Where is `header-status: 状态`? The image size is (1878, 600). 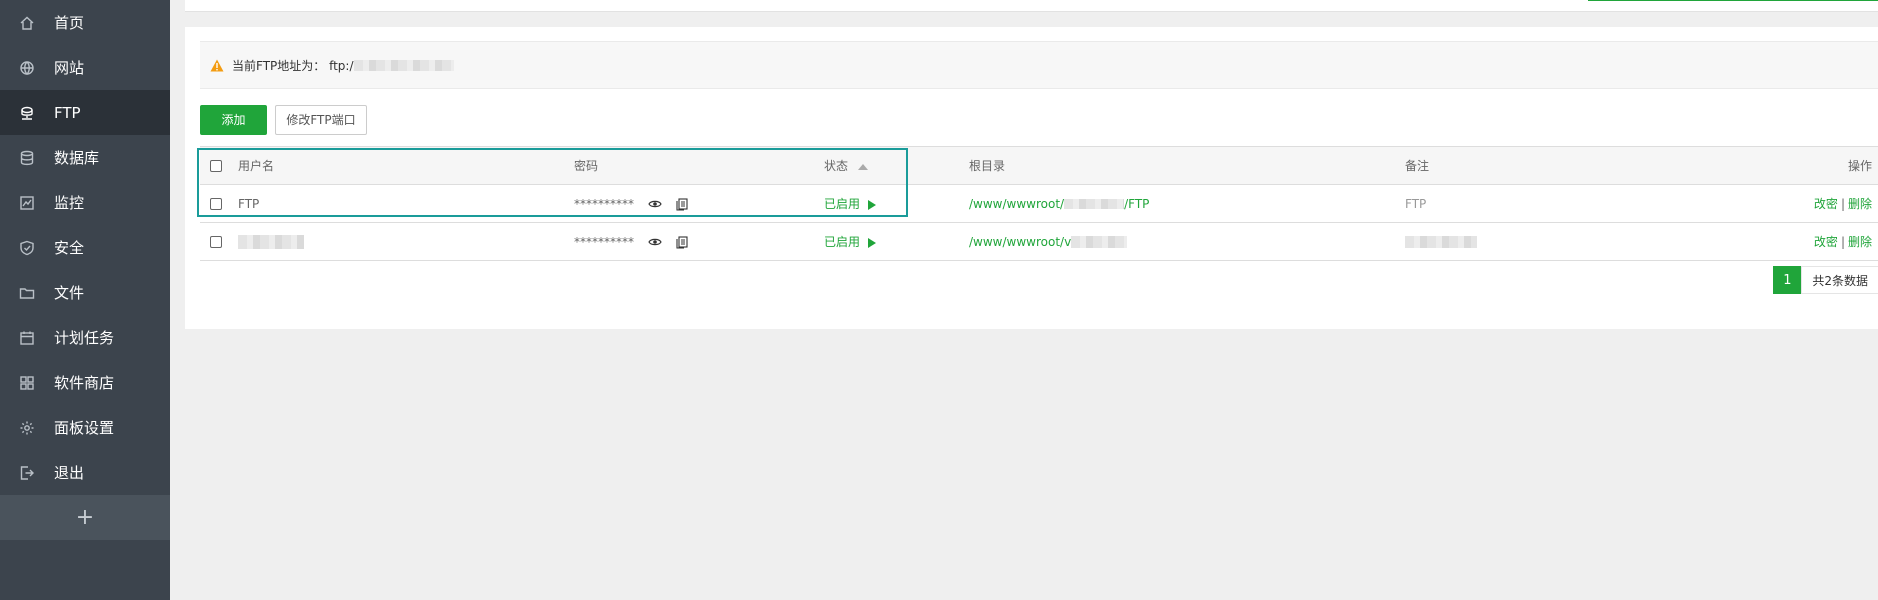 header-status: 状态 is located at coordinates (896, 165).